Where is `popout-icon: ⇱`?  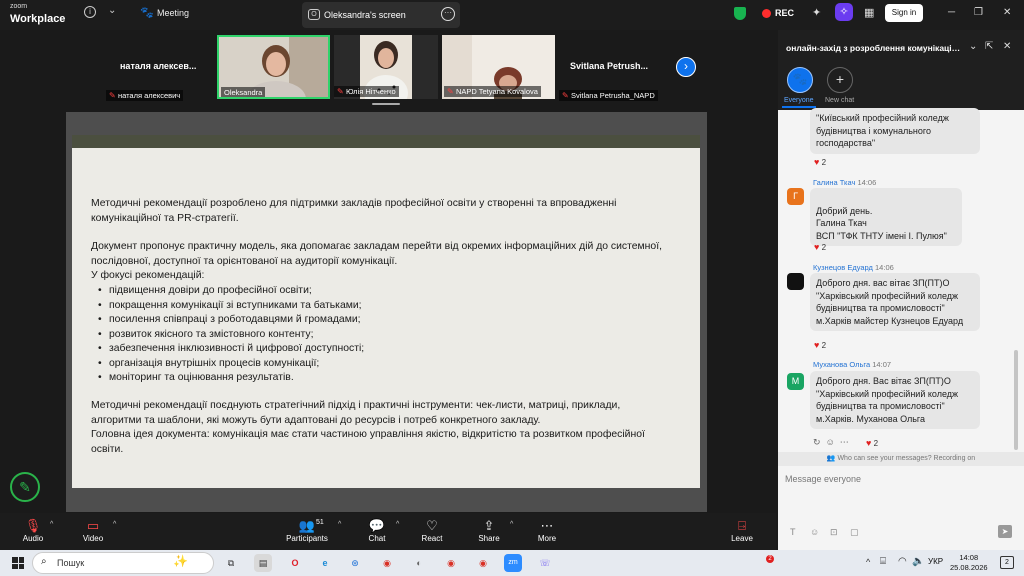
popout-icon: ⇱ is located at coordinates (989, 46).